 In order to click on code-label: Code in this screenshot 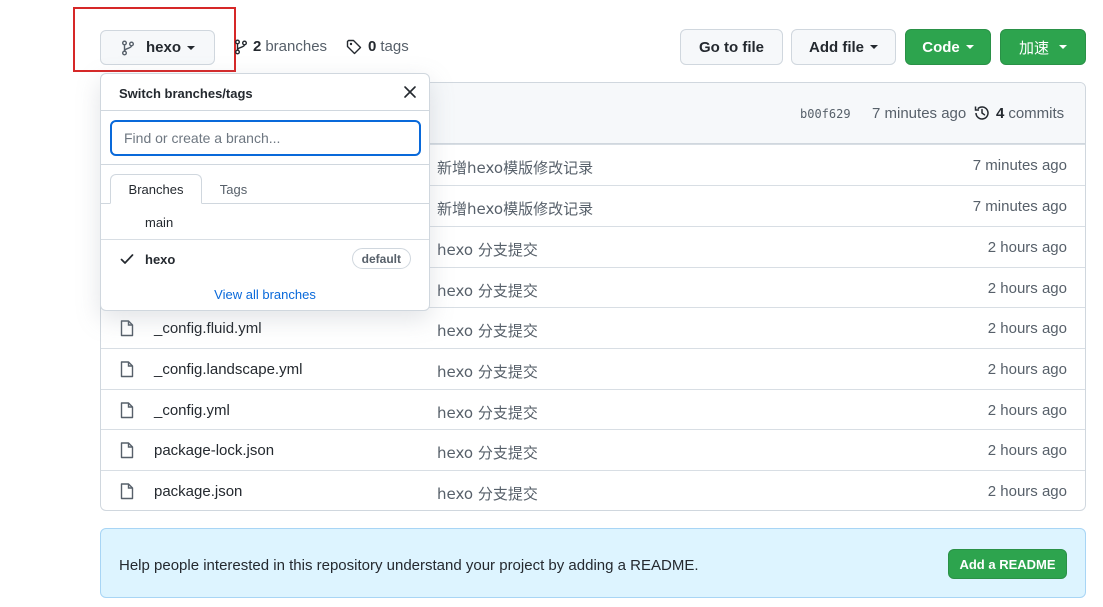, I will do `click(941, 47)`.